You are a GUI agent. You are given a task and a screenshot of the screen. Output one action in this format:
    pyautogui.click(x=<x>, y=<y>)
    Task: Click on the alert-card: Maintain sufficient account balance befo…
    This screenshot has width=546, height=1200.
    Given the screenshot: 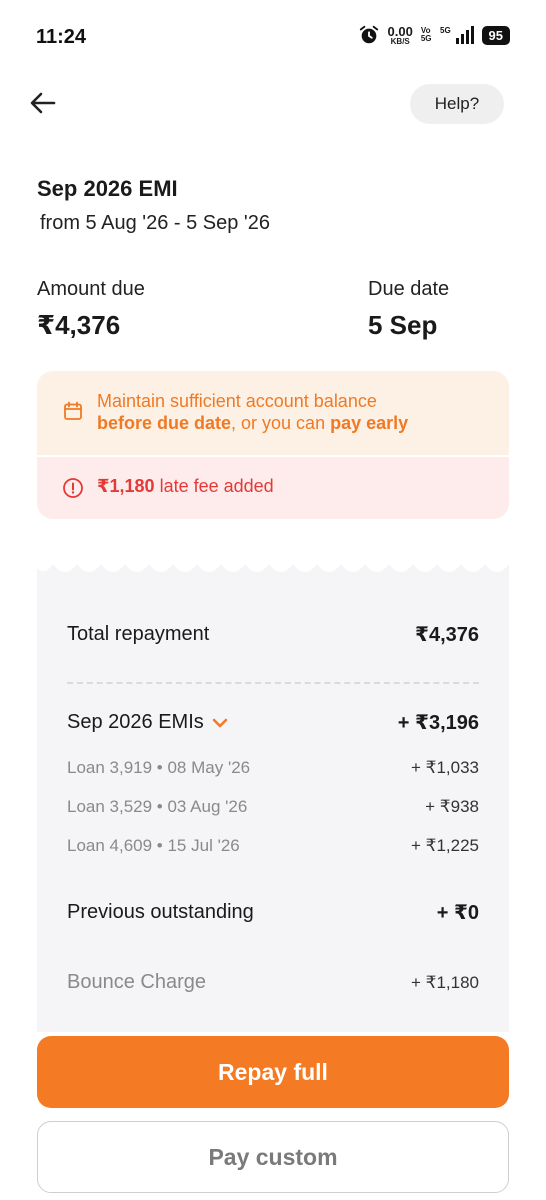 What is the action you would take?
    pyautogui.click(x=273, y=445)
    